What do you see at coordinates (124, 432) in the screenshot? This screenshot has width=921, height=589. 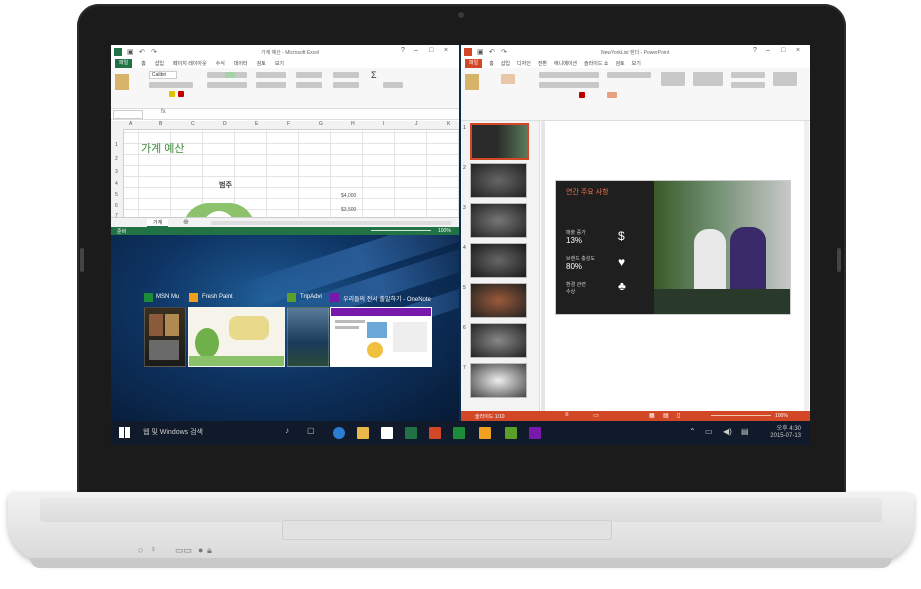 I see `start-button-icon` at bounding box center [124, 432].